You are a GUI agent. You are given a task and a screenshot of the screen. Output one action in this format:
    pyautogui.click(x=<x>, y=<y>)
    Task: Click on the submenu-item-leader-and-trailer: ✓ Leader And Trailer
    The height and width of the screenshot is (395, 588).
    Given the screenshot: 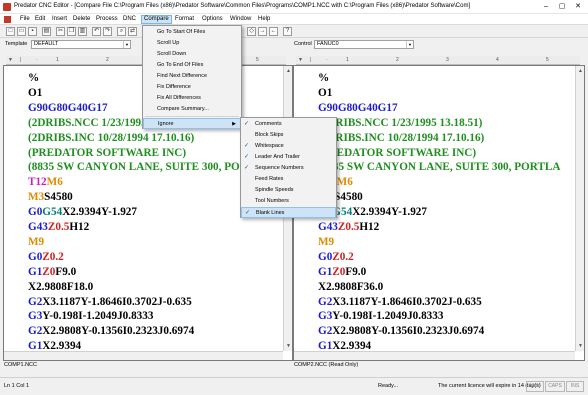 What is the action you would take?
    pyautogui.click(x=288, y=157)
    